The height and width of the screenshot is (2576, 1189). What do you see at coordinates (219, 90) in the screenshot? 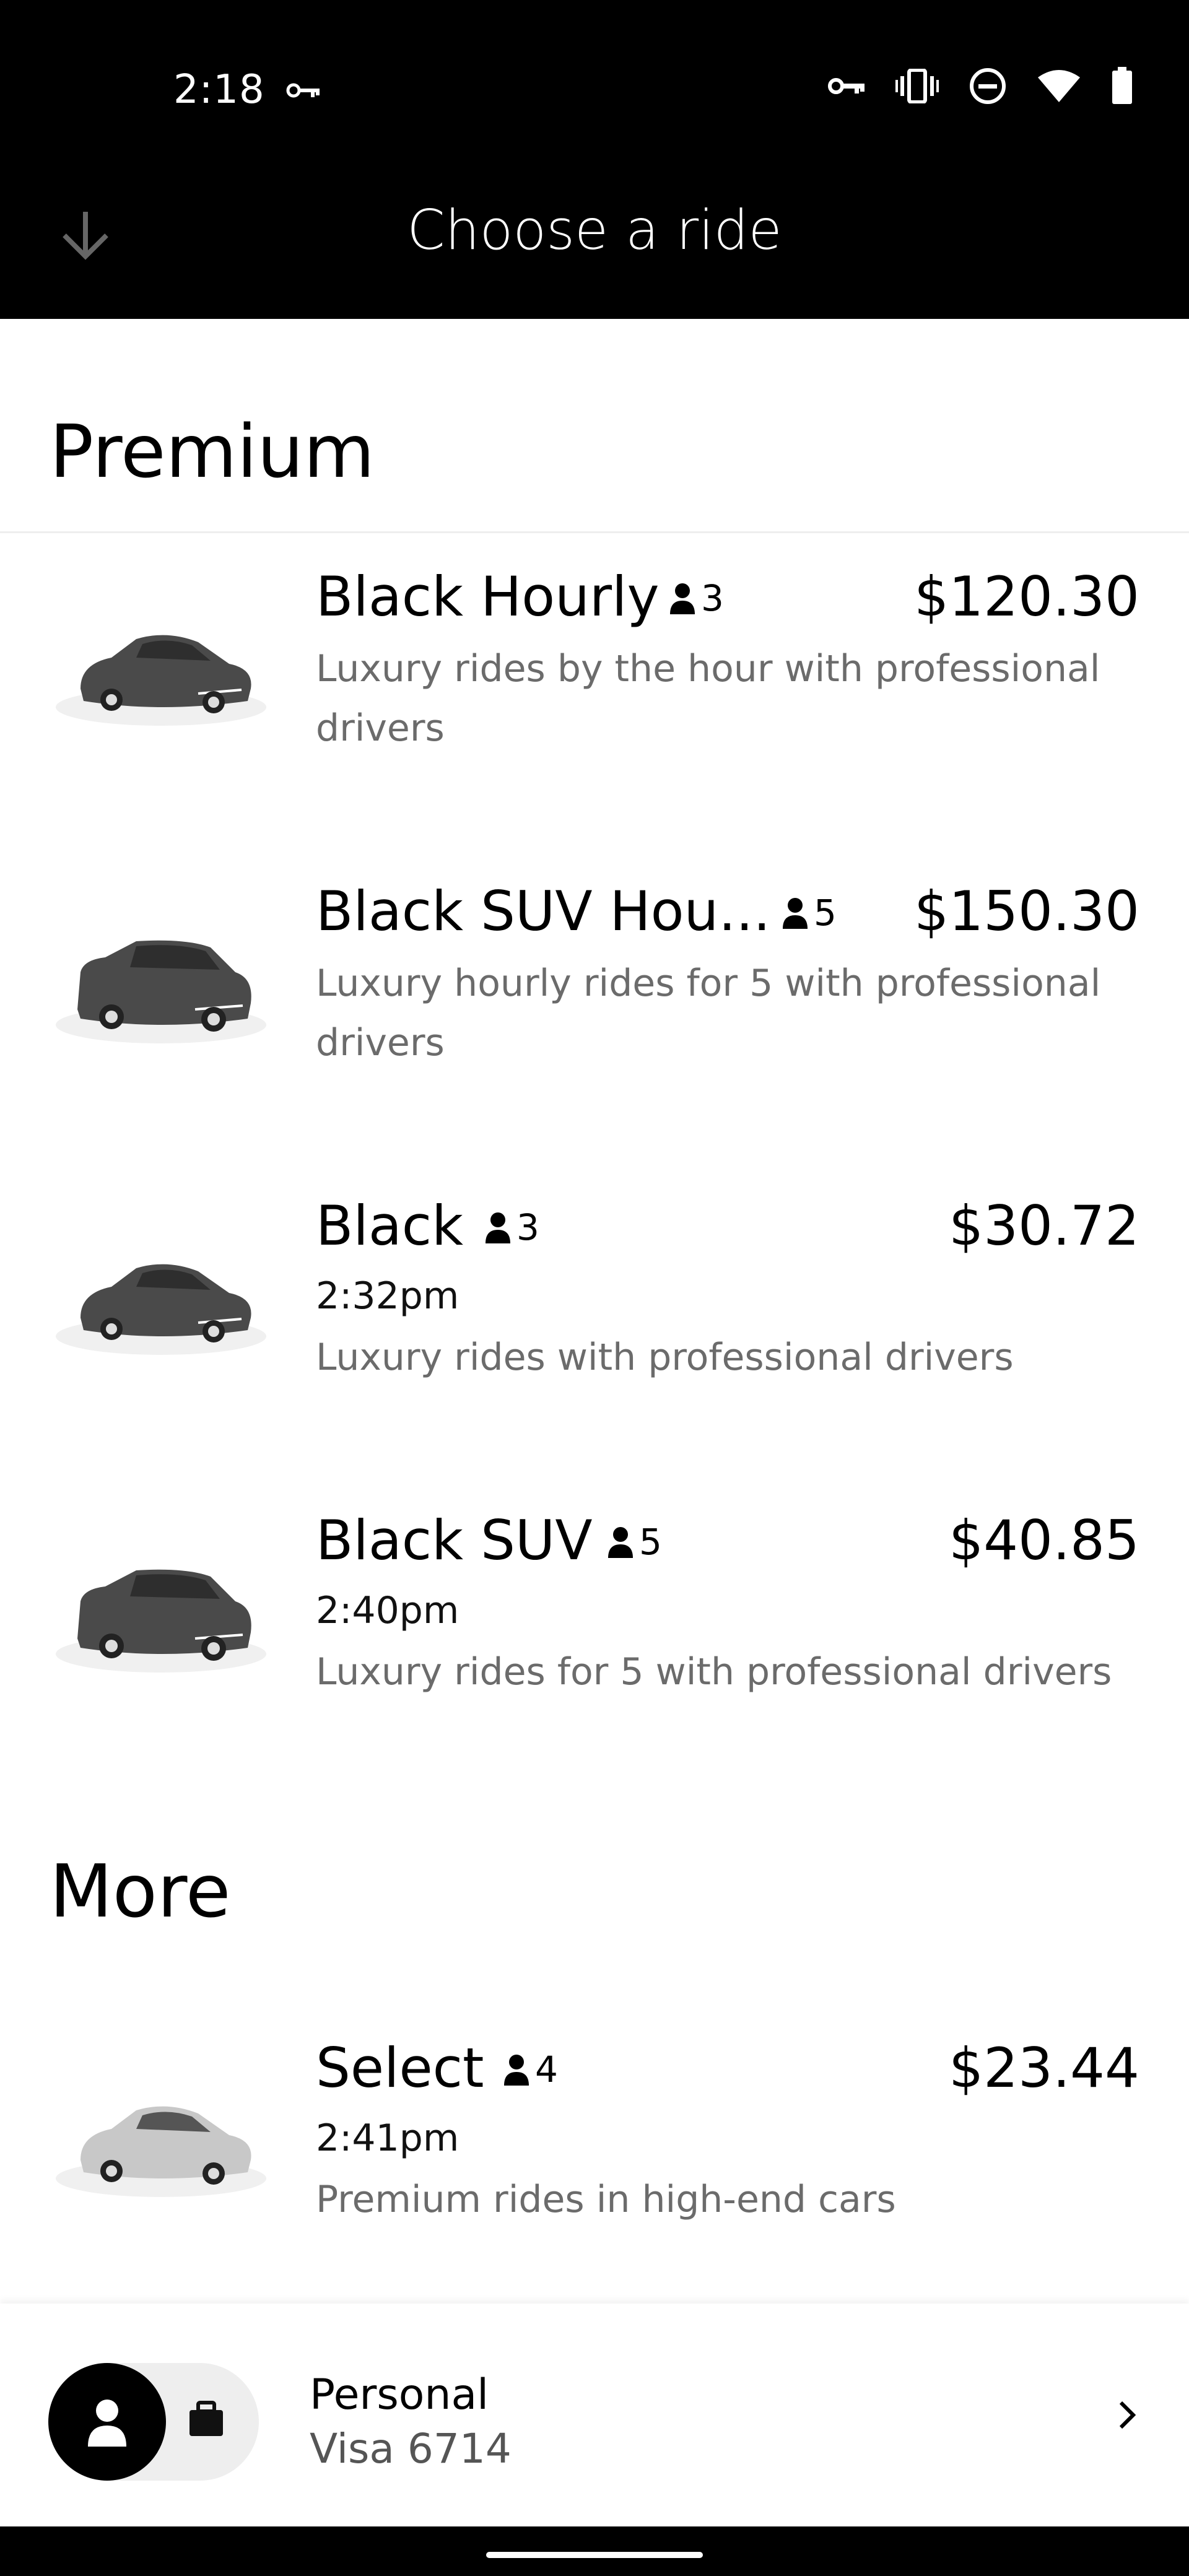
I see `status-time: 2:18` at bounding box center [219, 90].